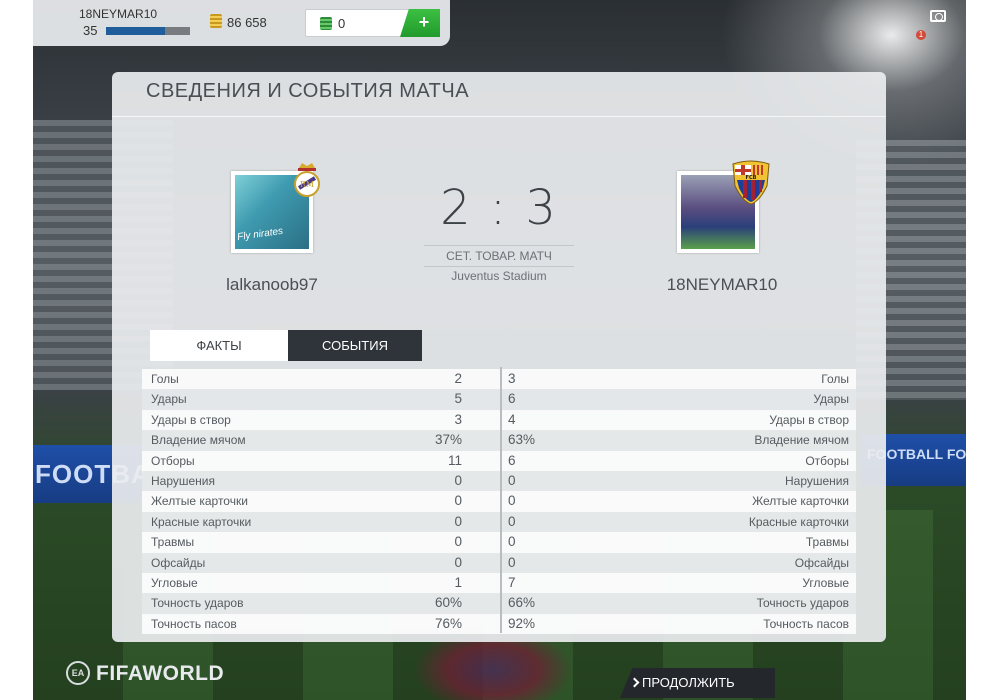 The image size is (1000, 700). What do you see at coordinates (835, 379) in the screenshot?
I see `stat-label-away: Голы` at bounding box center [835, 379].